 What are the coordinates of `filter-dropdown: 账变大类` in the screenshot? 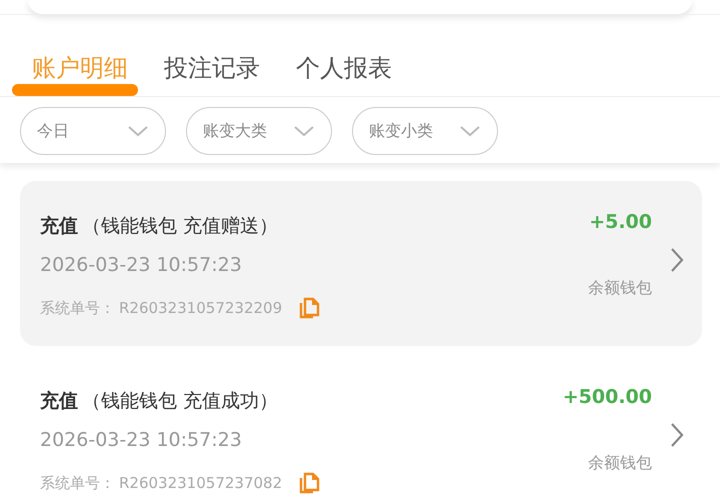 It's located at (259, 131).